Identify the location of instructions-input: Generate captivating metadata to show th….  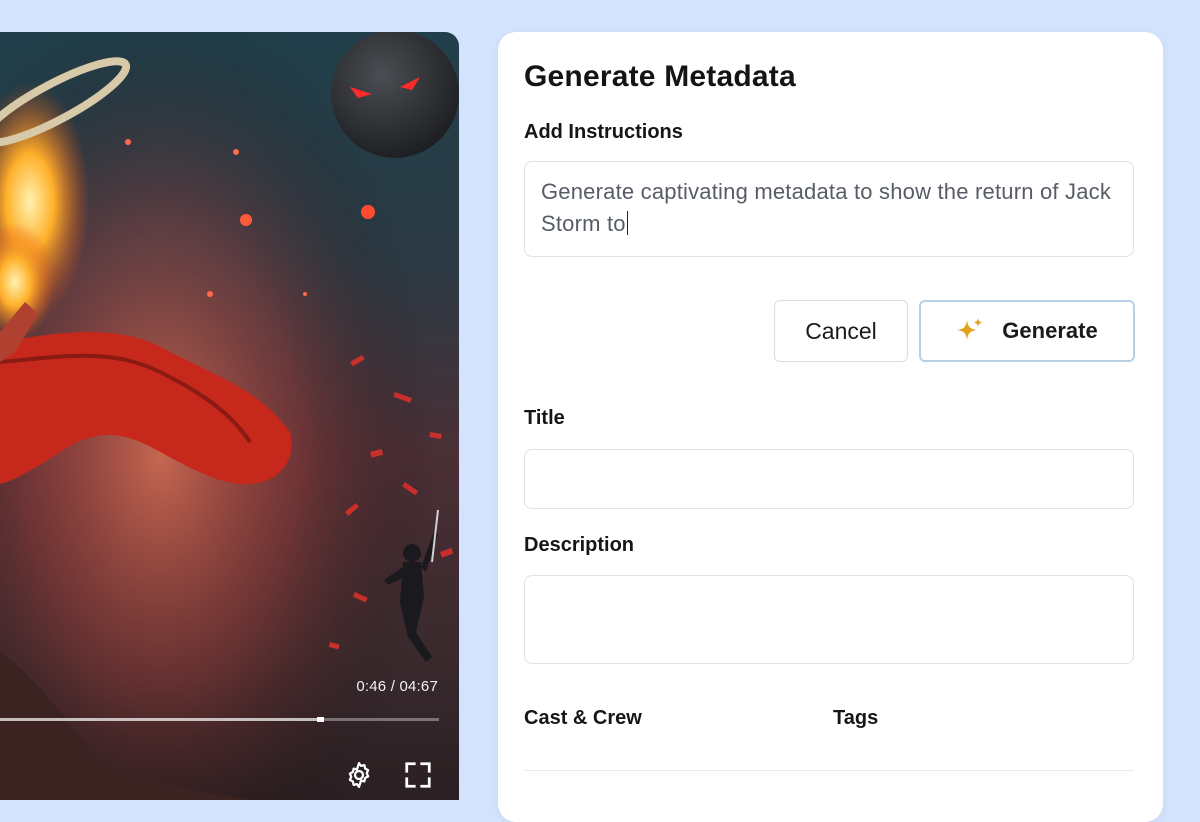
(829, 209).